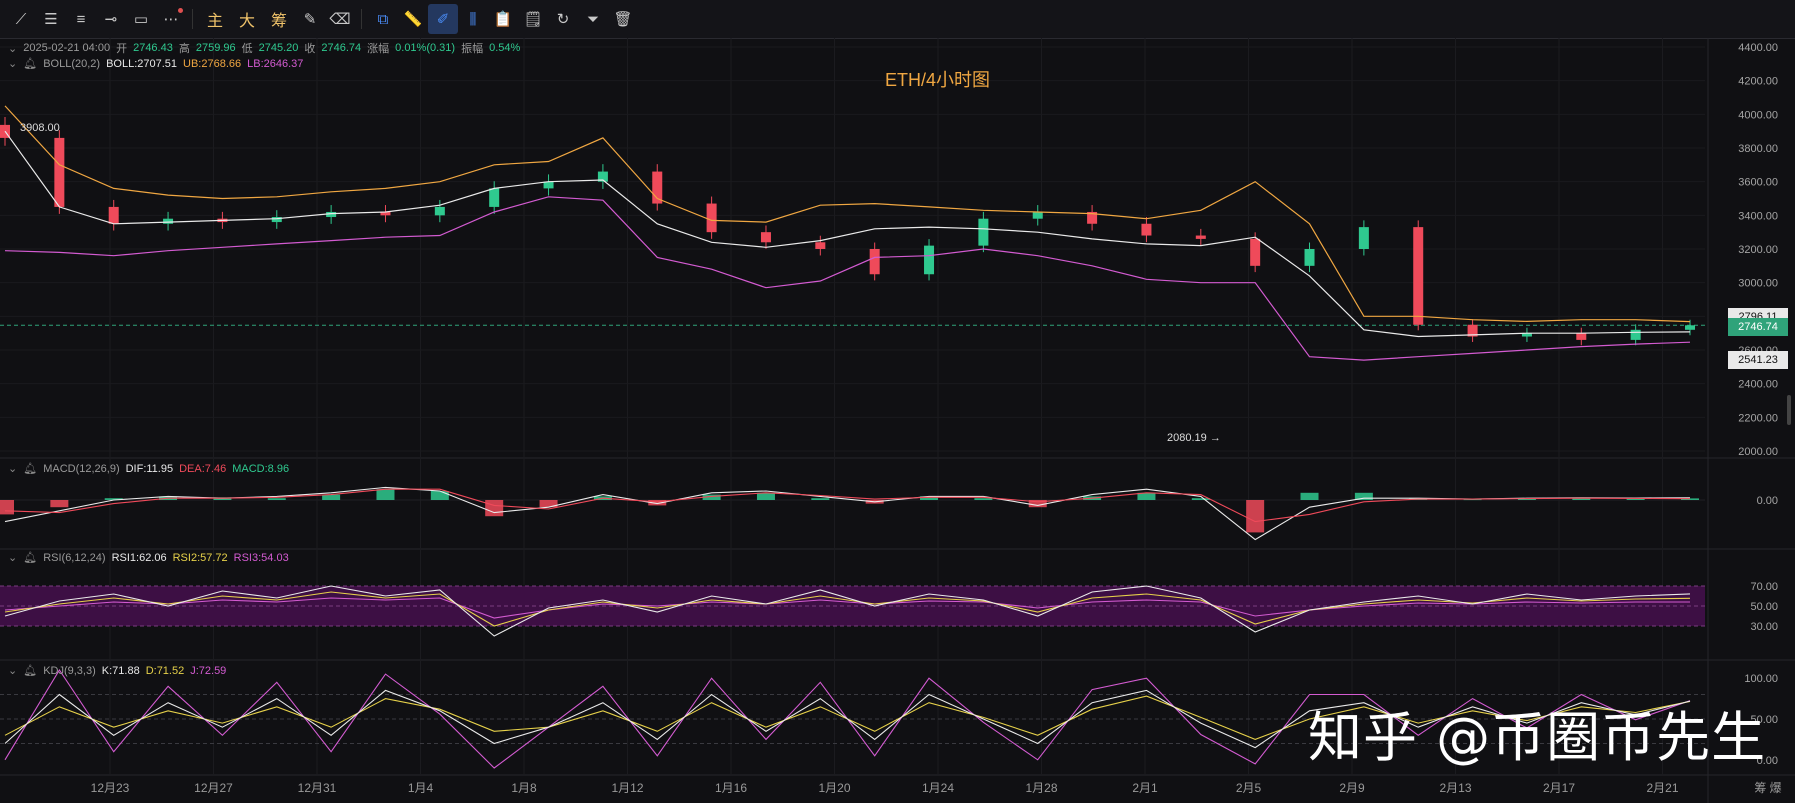  Describe the element at coordinates (203, 468) in the screenshot. I see `macd-dea: DEA:7.46` at that location.